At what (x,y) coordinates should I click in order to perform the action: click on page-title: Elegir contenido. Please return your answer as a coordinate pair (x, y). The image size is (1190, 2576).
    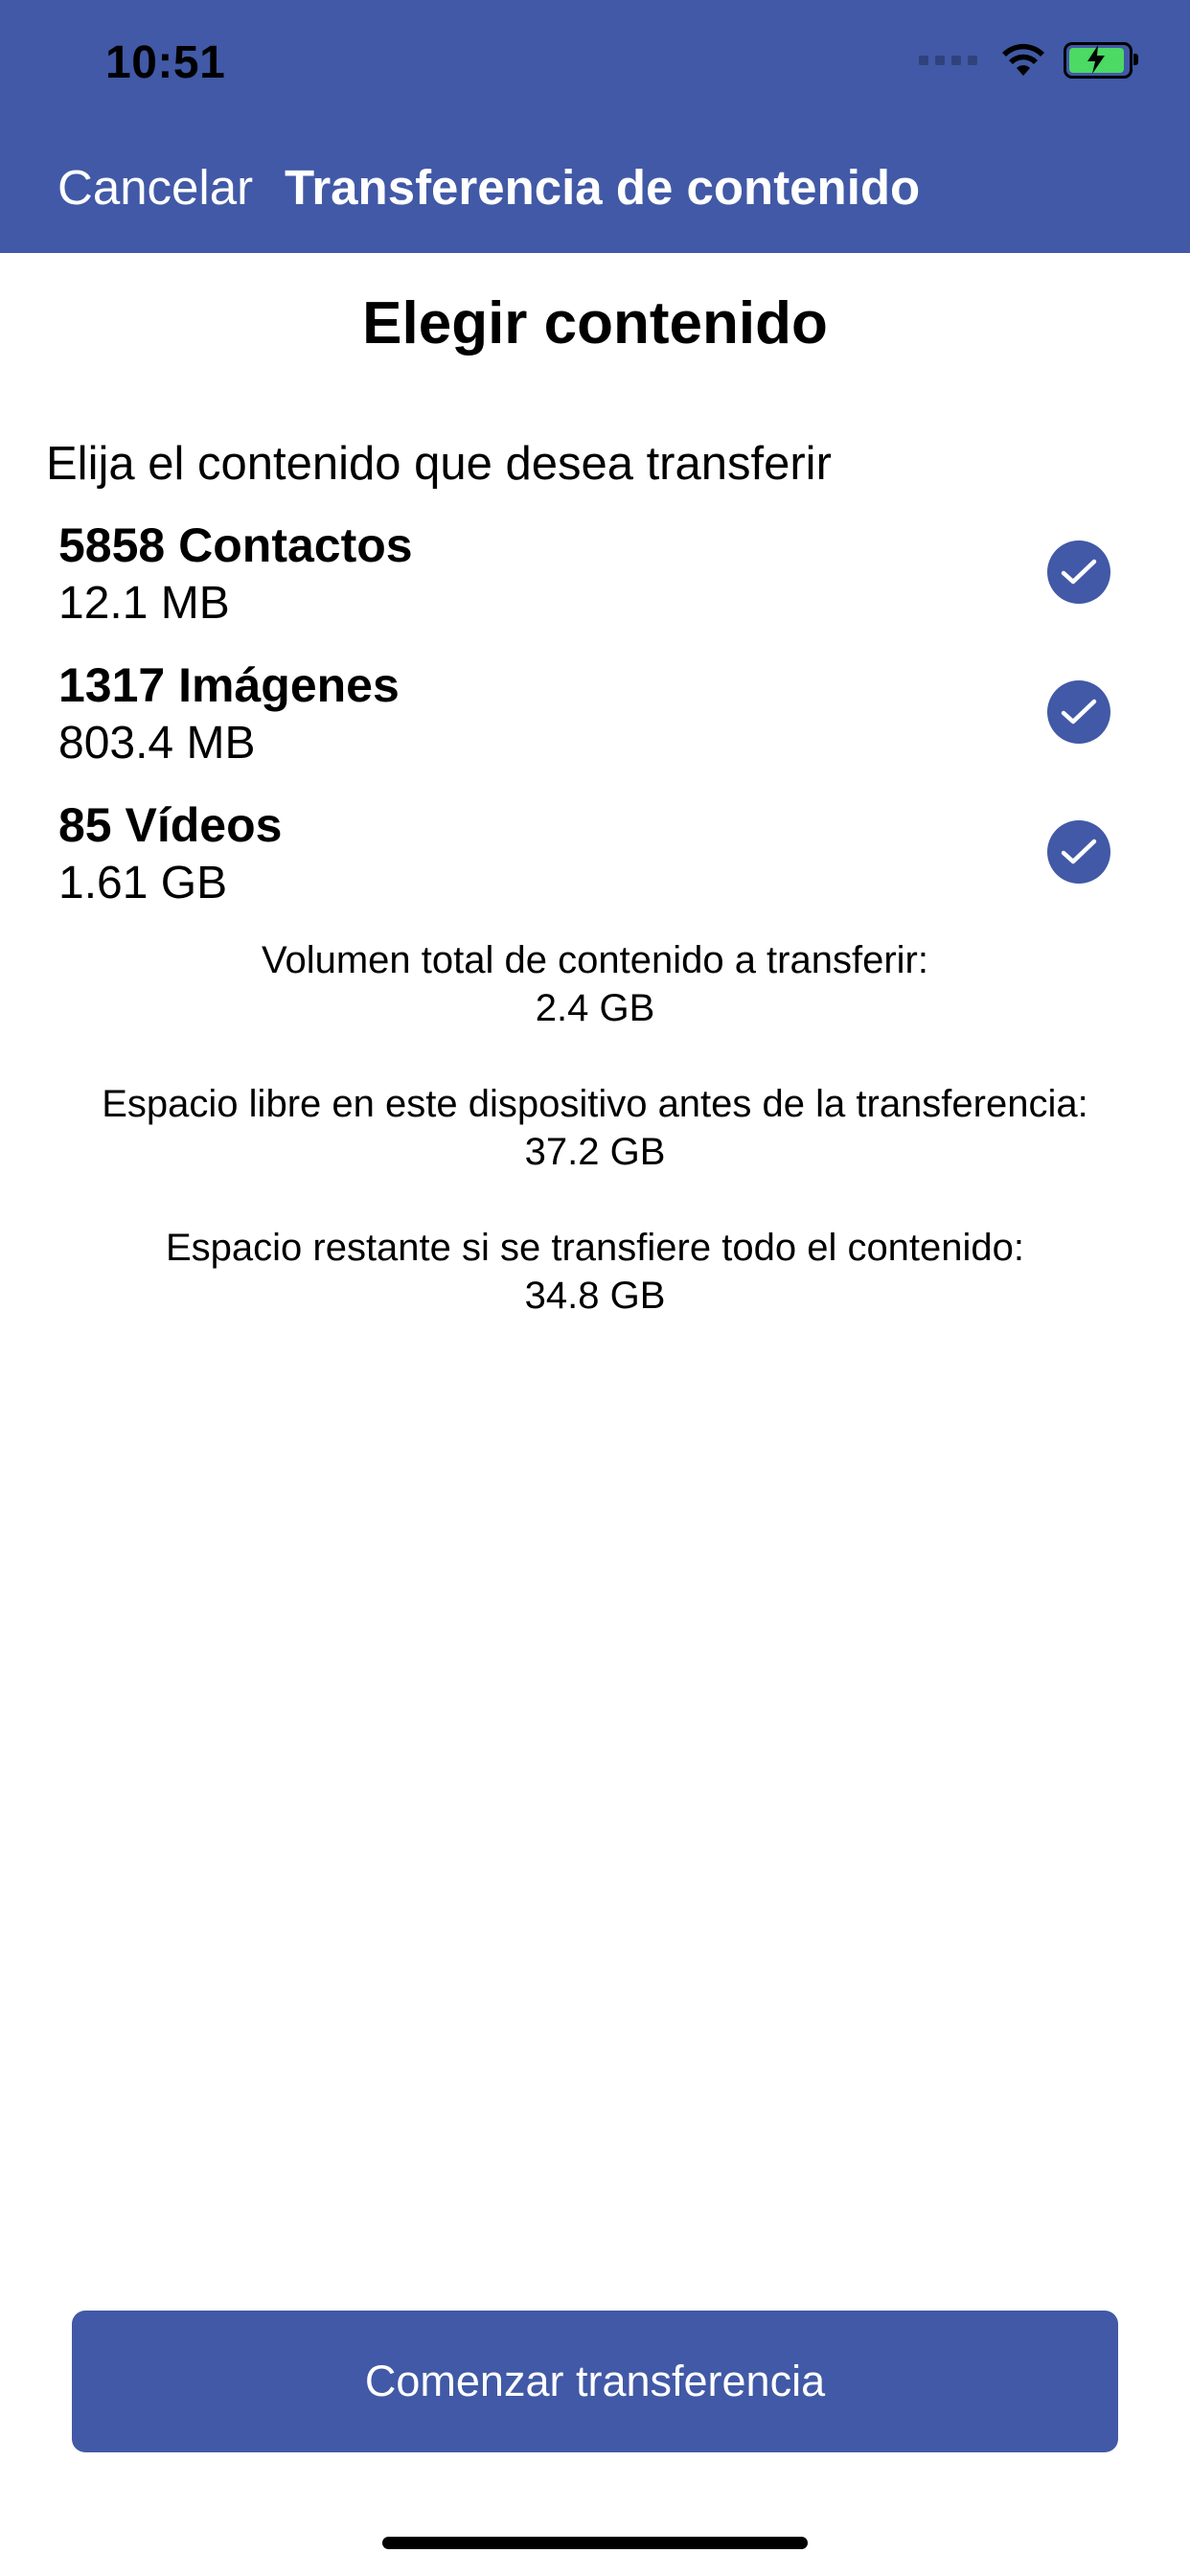
    Looking at the image, I should click on (595, 323).